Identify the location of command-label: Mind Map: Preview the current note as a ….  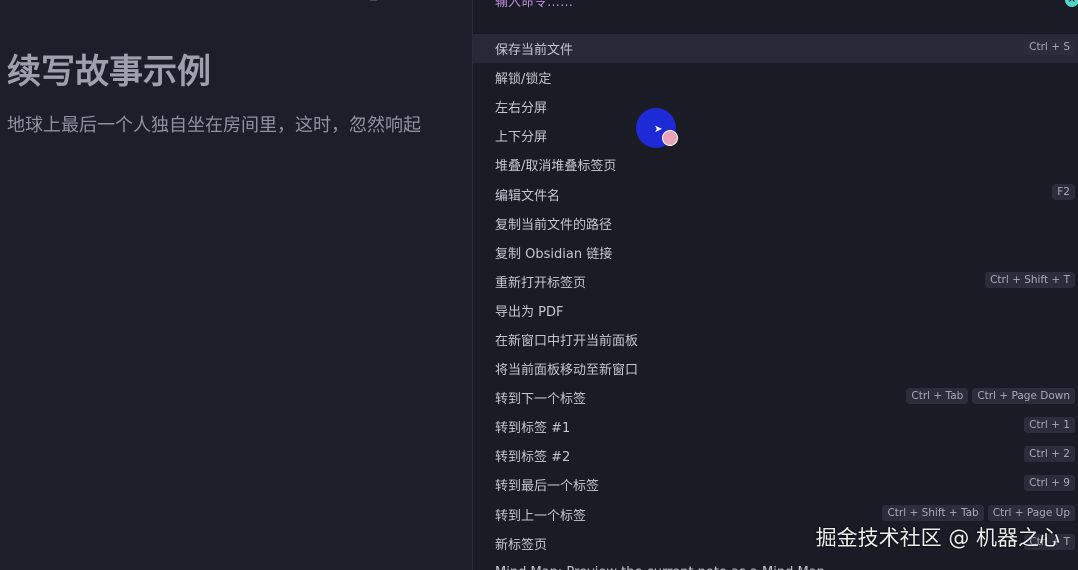
(660, 567).